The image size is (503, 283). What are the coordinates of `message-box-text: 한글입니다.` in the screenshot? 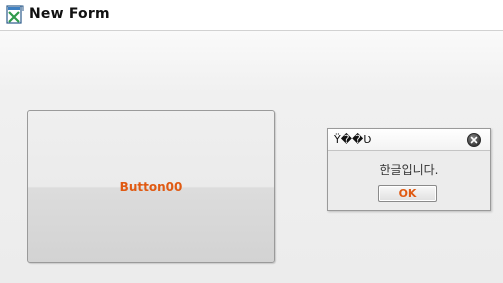 It's located at (409, 170).